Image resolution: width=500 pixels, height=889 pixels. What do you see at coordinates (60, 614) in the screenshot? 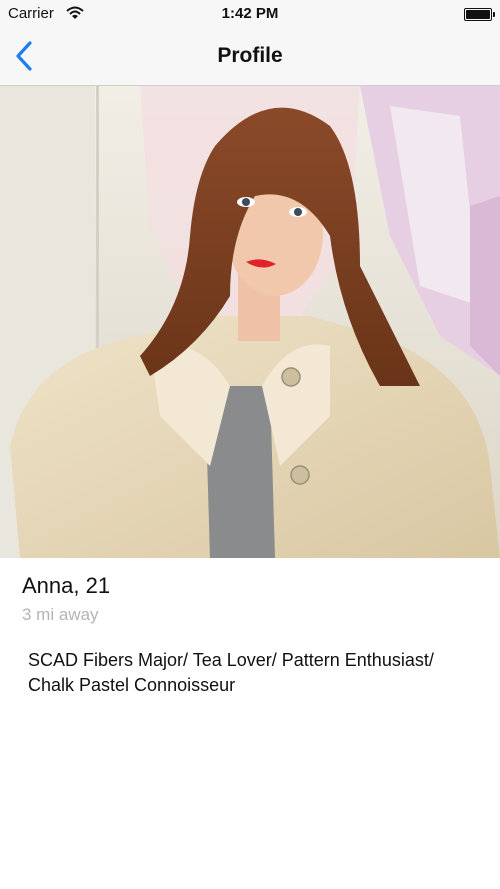
I see `profile-distance: 3 mi away` at bounding box center [60, 614].